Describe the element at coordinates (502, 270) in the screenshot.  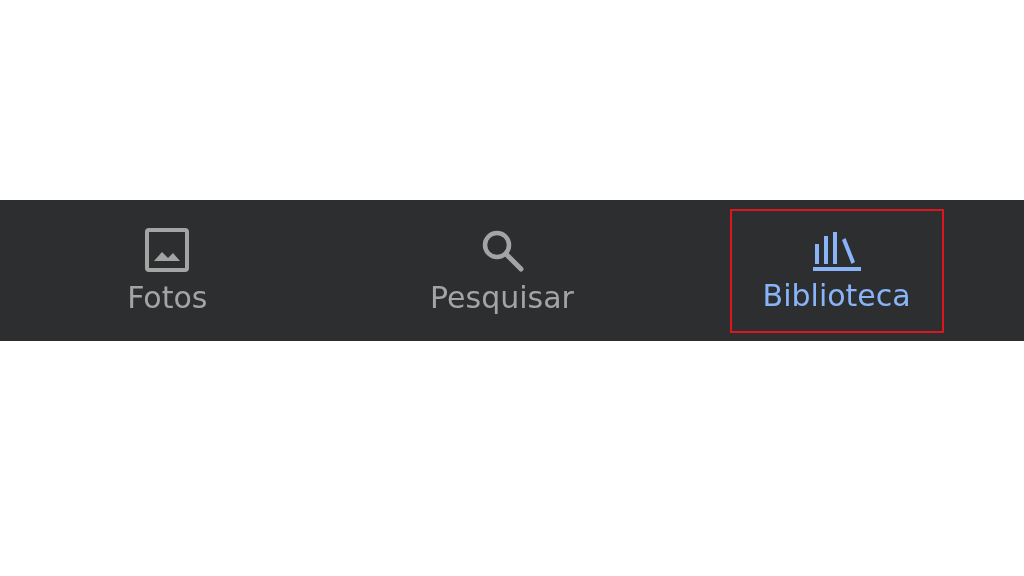
I see `nav-tab: Pesquisar` at that location.